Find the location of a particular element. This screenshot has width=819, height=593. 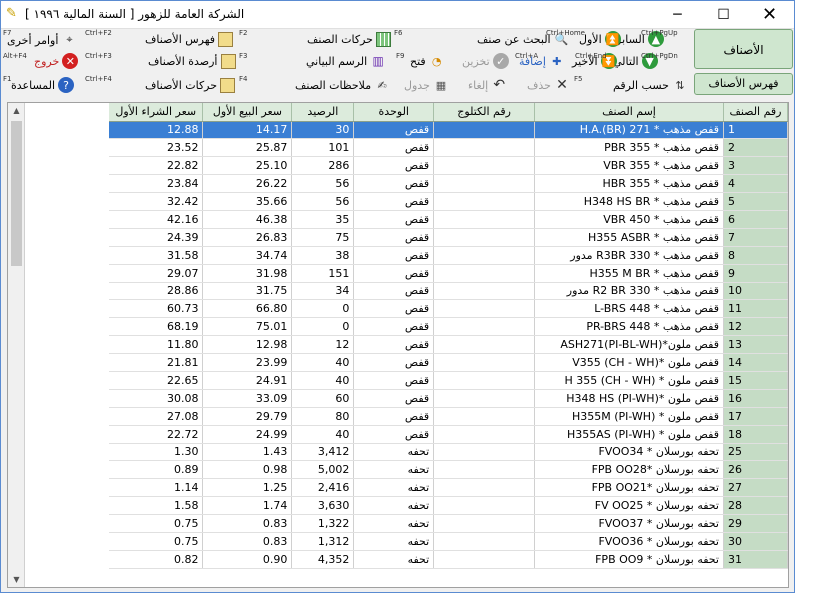

scroll-thumb is located at coordinates (16, 193).